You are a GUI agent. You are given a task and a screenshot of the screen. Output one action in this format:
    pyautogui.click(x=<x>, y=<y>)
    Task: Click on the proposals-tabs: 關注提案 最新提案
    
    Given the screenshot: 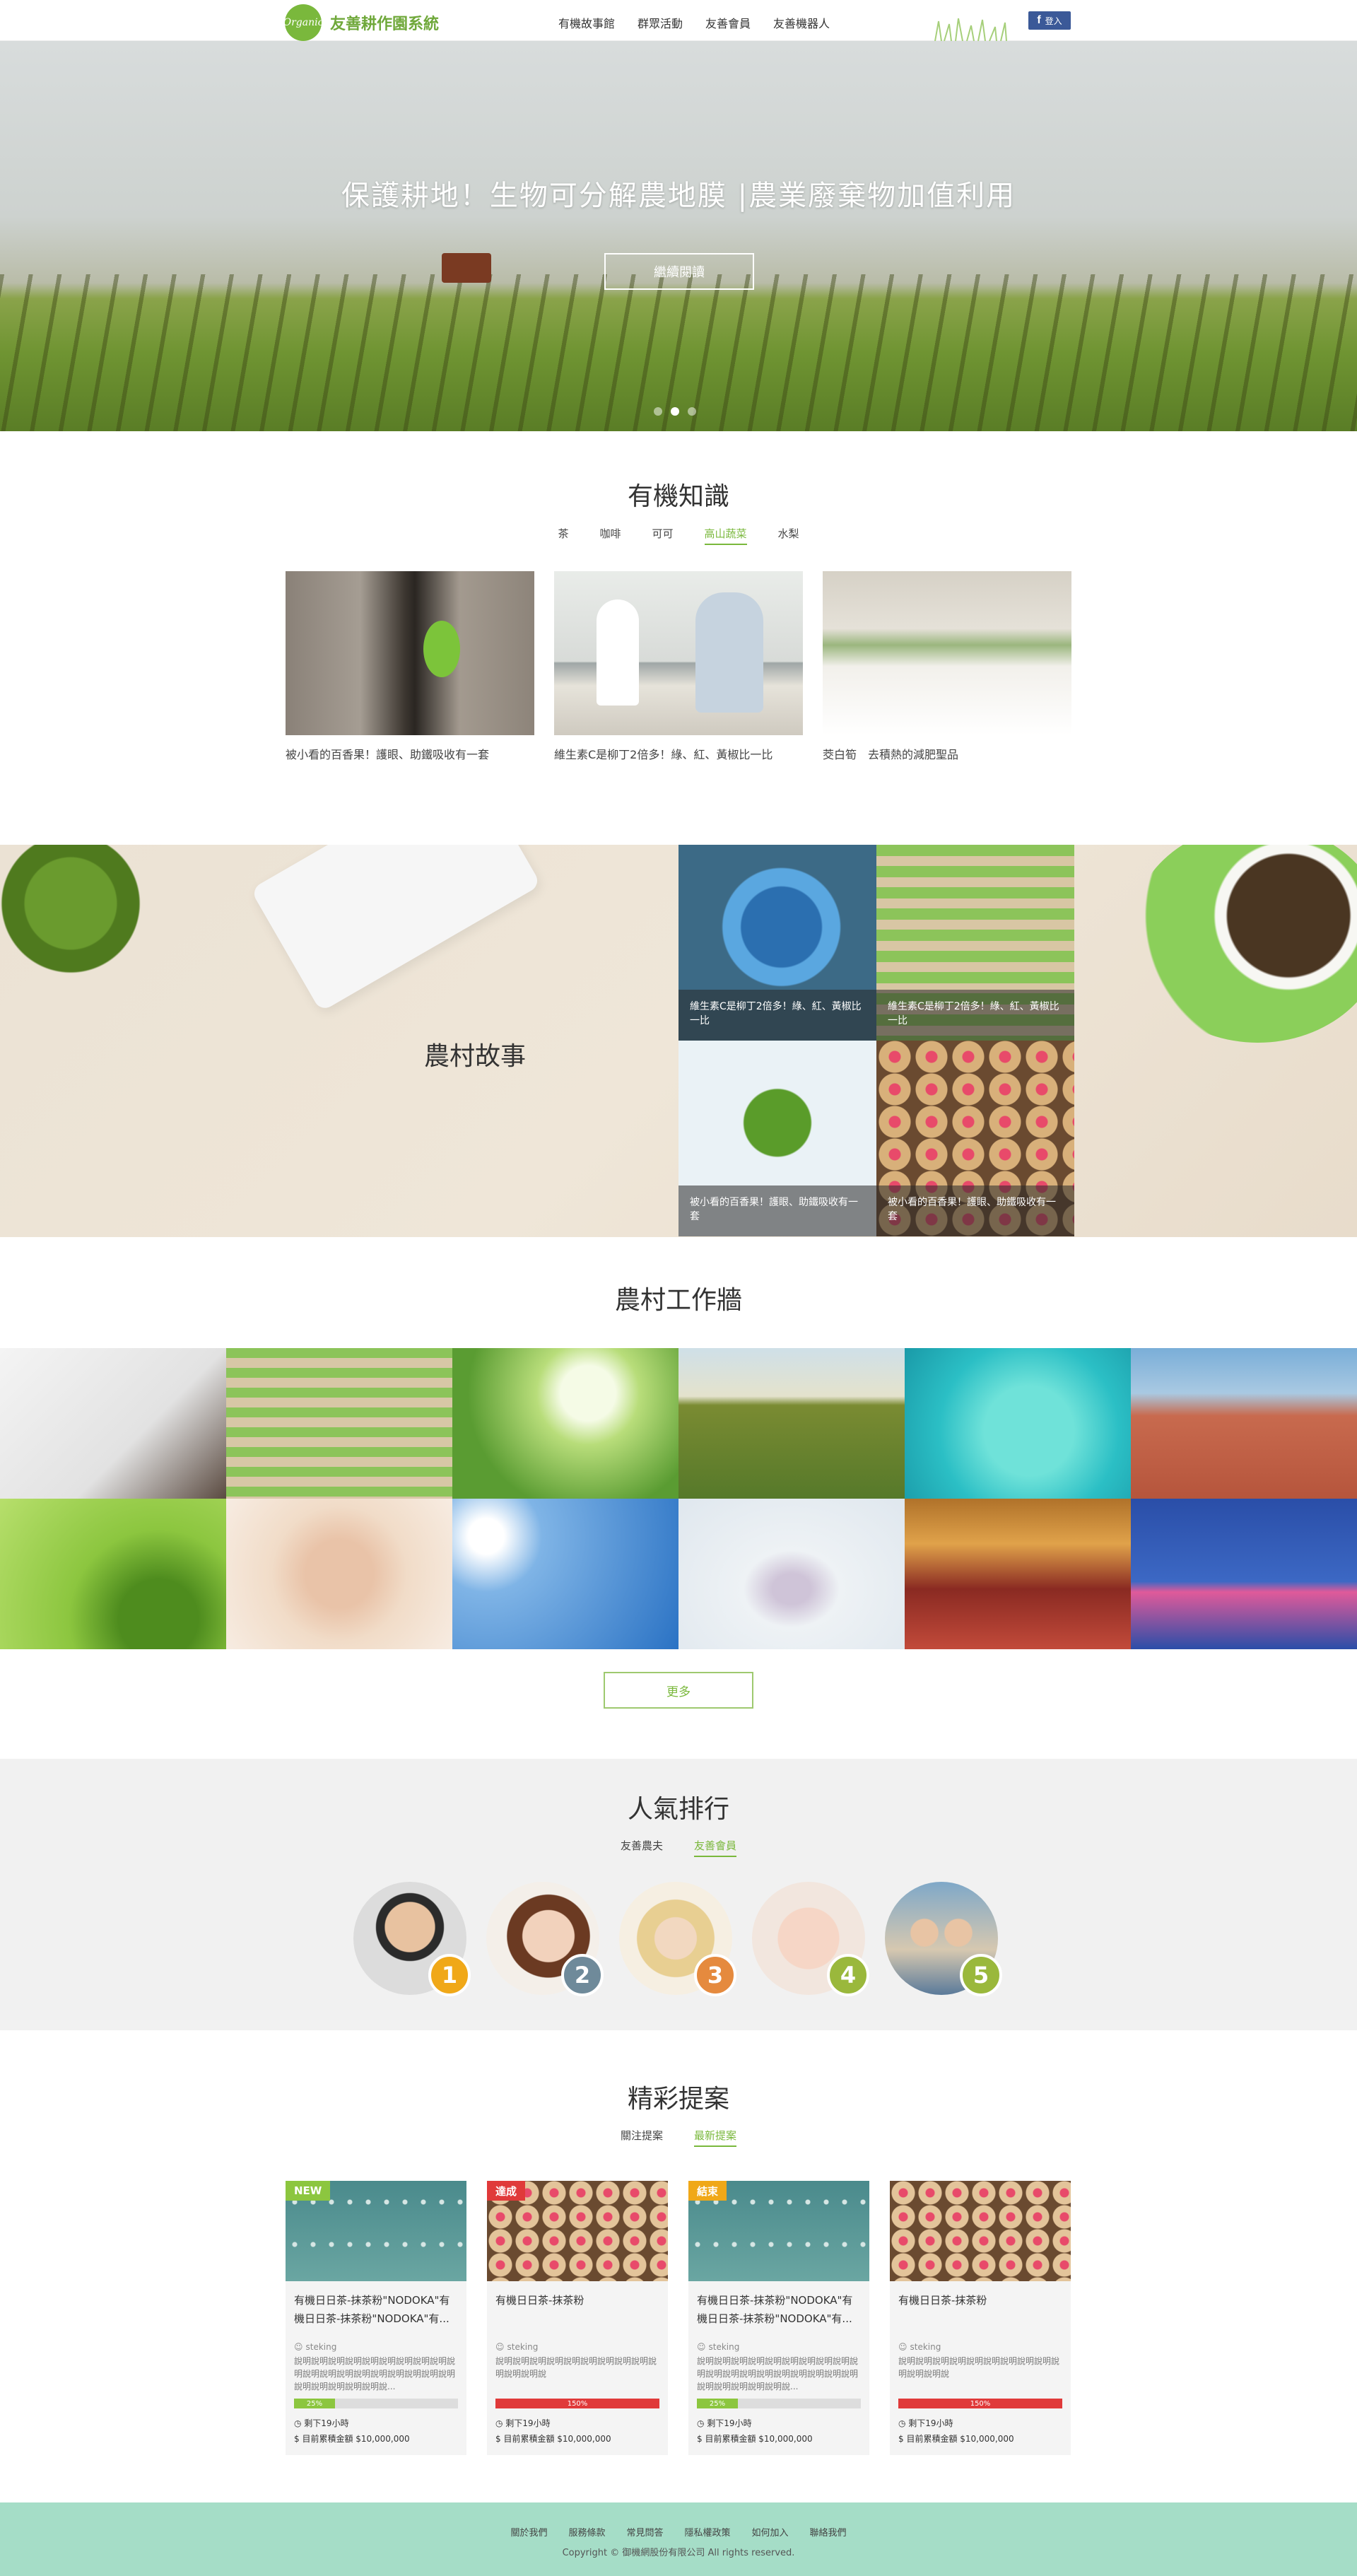 What is the action you would take?
    pyautogui.click(x=678, y=2137)
    